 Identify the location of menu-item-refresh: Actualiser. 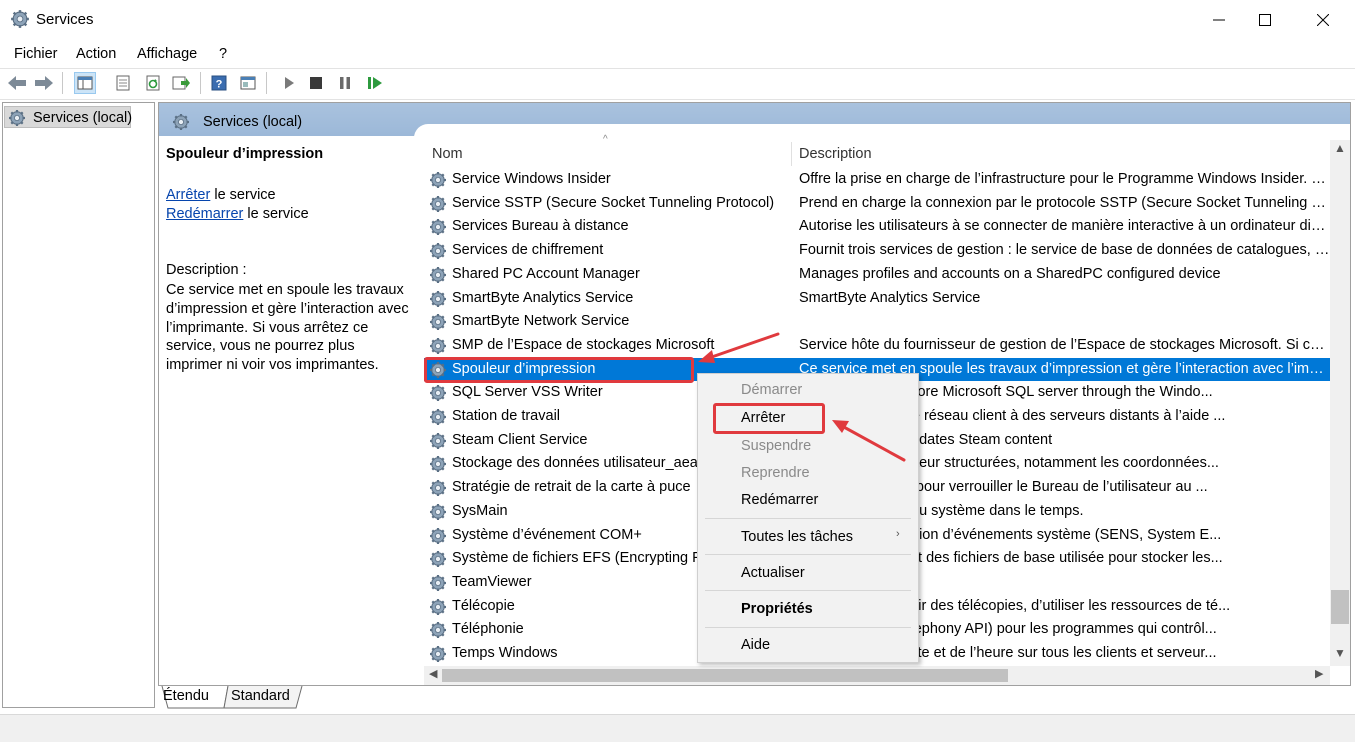
(773, 573).